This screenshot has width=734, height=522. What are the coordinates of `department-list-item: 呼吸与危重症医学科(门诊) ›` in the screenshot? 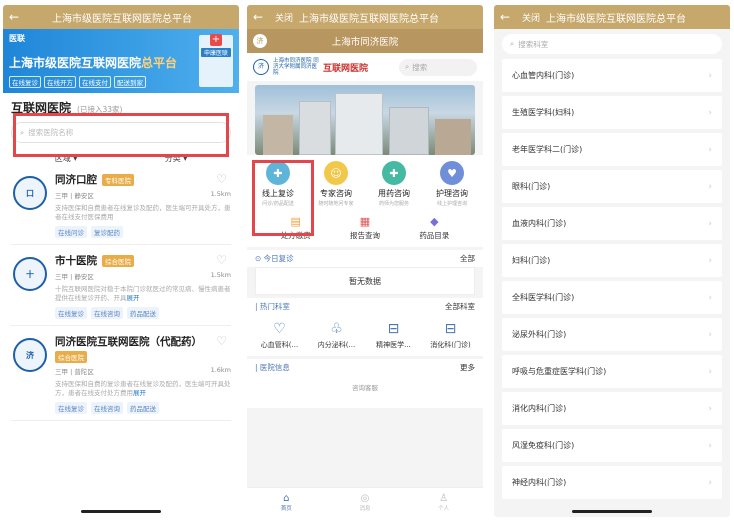 It's located at (612, 371).